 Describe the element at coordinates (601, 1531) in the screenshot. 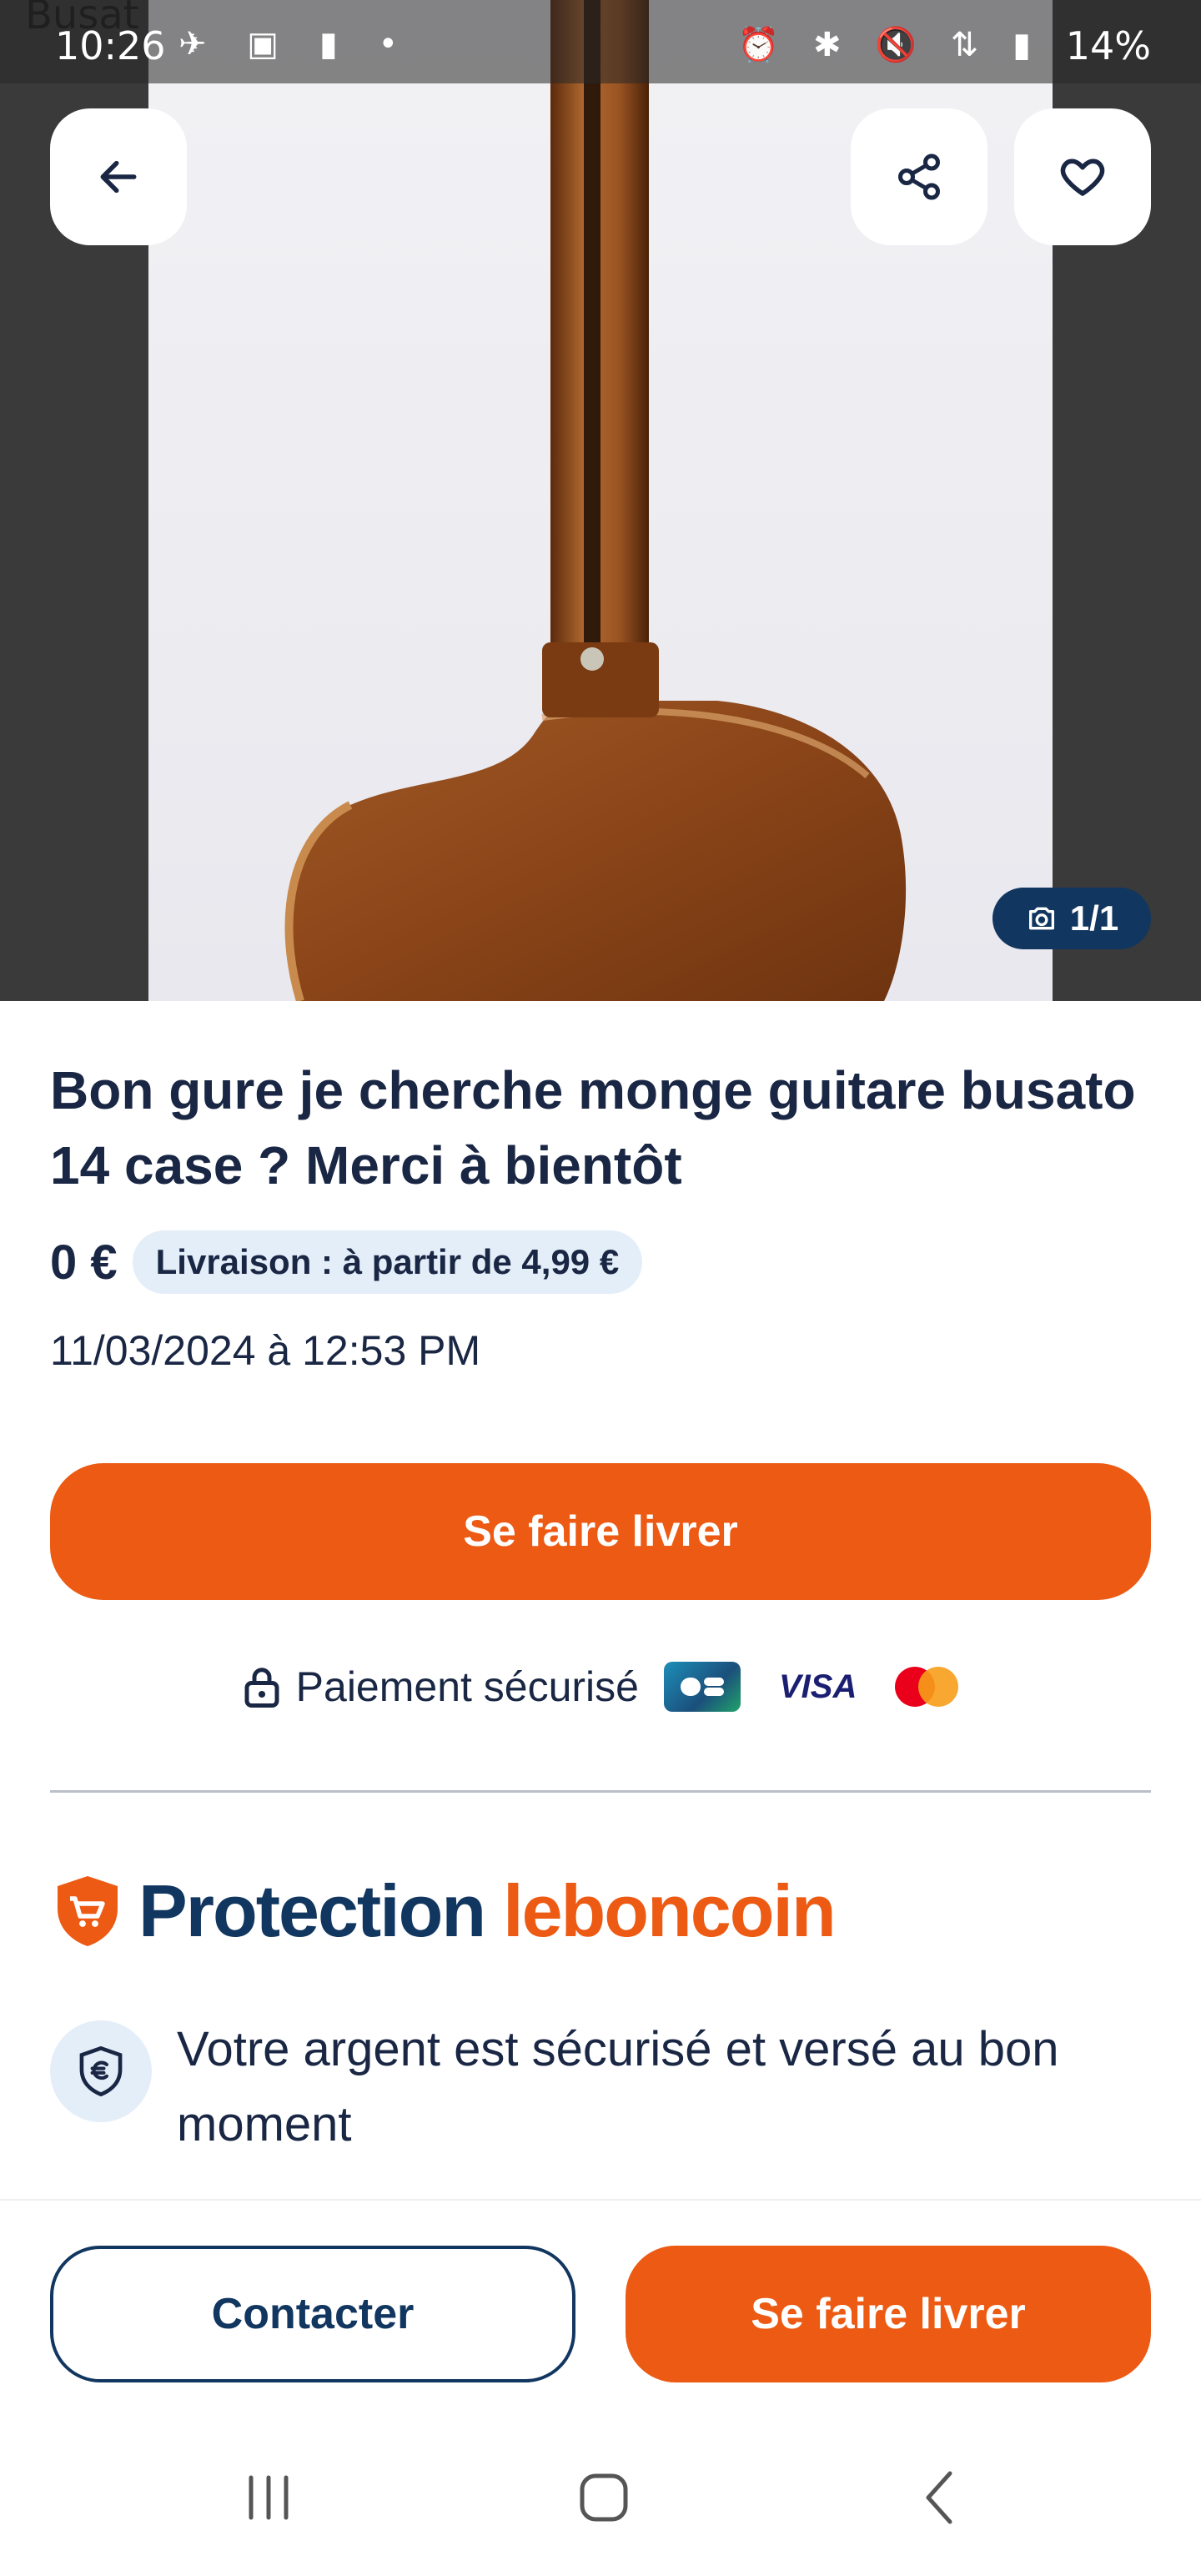

I see `deliver-button: Se faire livrer` at that location.